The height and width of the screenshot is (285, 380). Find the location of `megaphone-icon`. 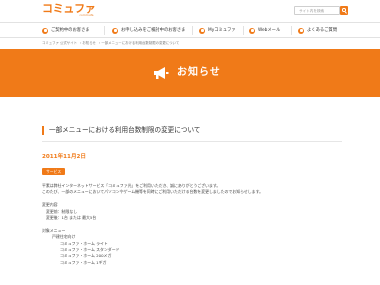

megaphone-icon is located at coordinates (161, 73).